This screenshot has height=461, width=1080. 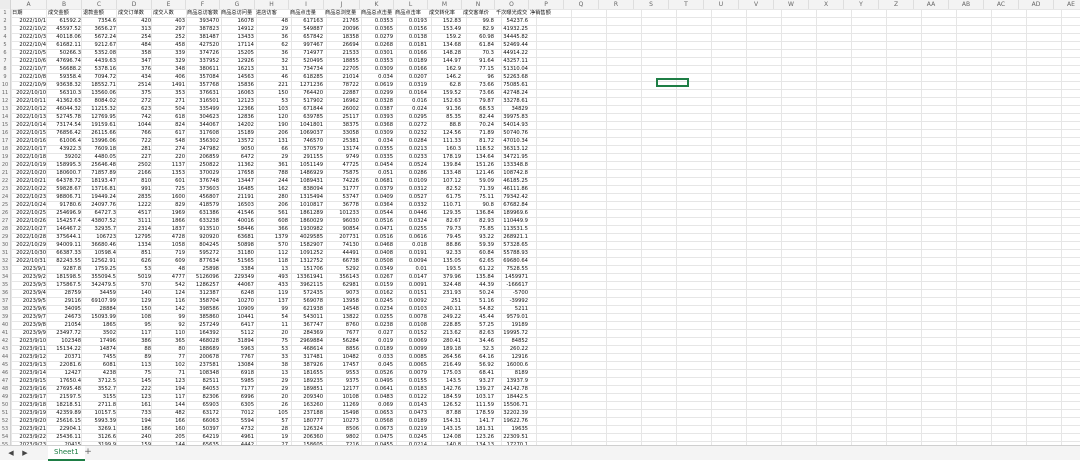 What do you see at coordinates (99, 293) in the screenshot?
I see `table-cell: 34459` at bounding box center [99, 293].